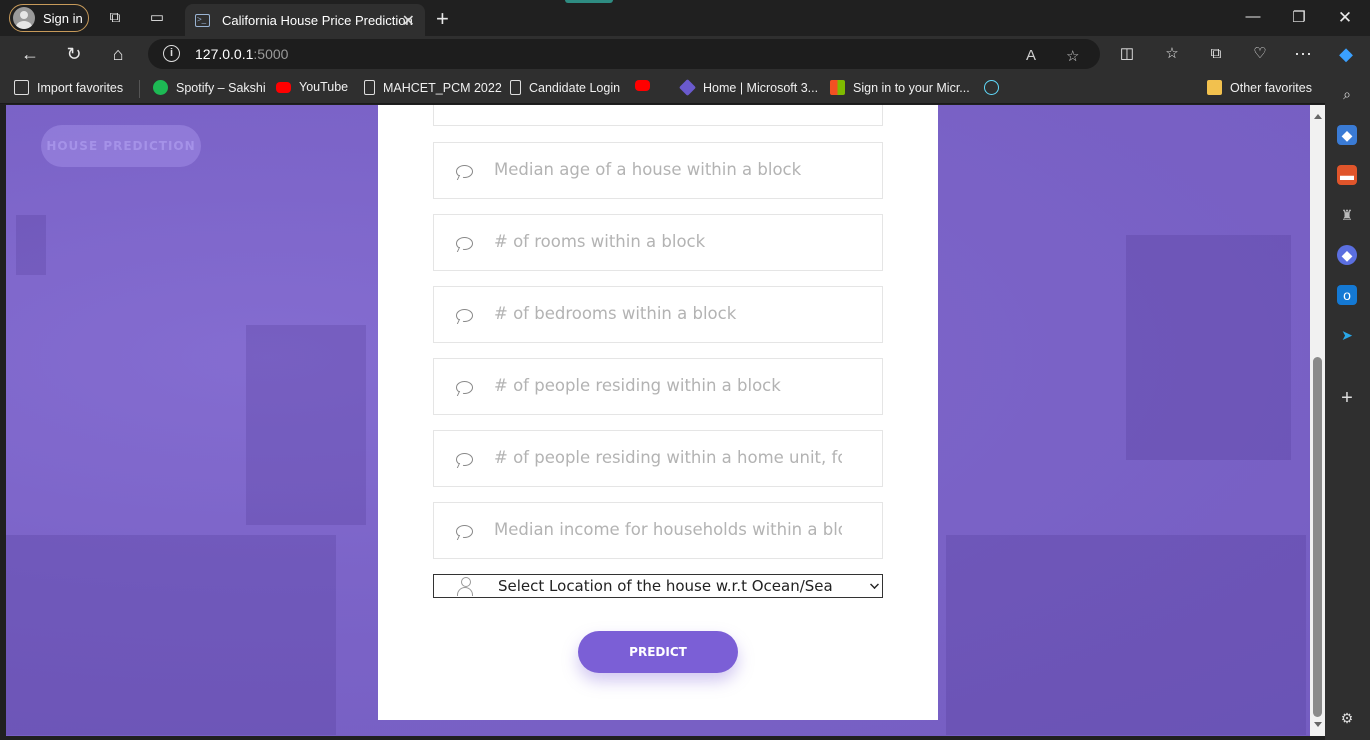 The image size is (1370, 740). I want to click on bookmark-youtube-icon-only, so click(646, 85).